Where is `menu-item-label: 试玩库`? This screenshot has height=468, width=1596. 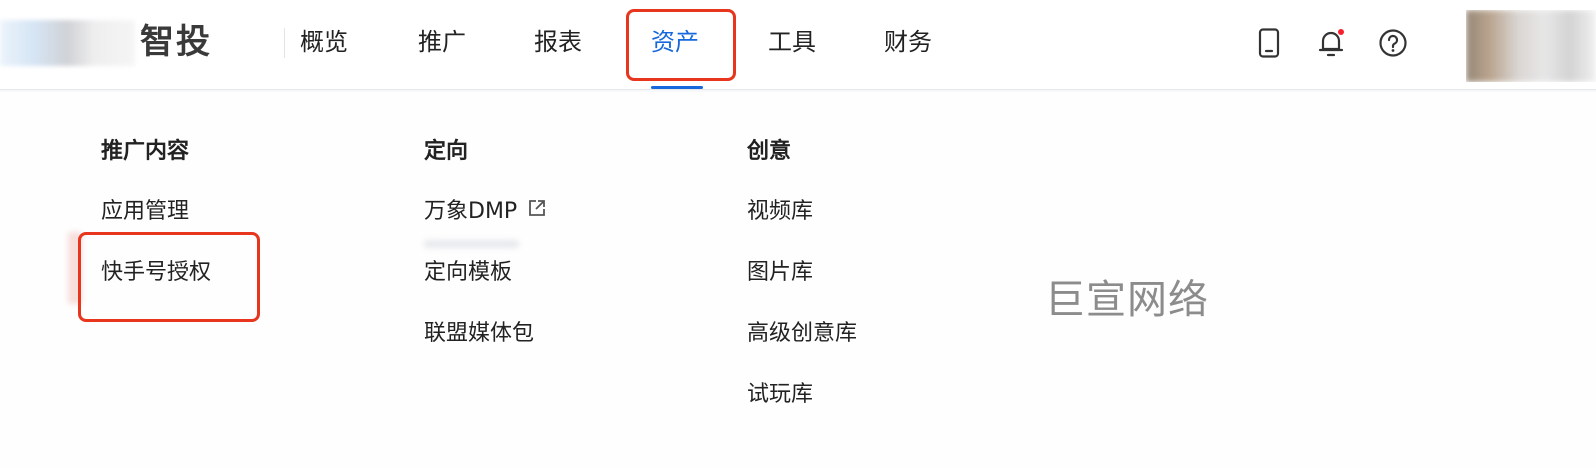 menu-item-label: 试玩库 is located at coordinates (780, 394).